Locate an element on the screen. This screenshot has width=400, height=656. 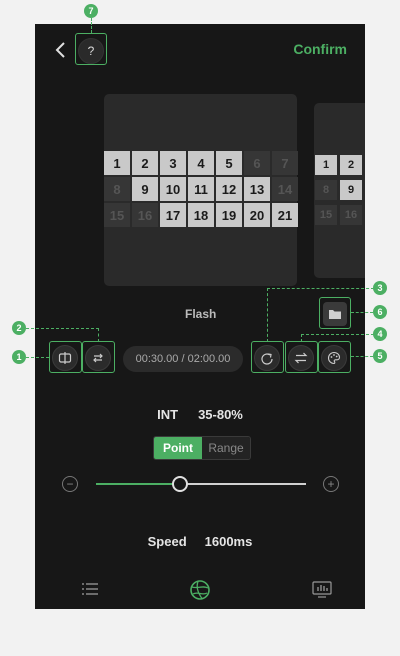
pattern-cell: 2 is located at coordinates (145, 163).